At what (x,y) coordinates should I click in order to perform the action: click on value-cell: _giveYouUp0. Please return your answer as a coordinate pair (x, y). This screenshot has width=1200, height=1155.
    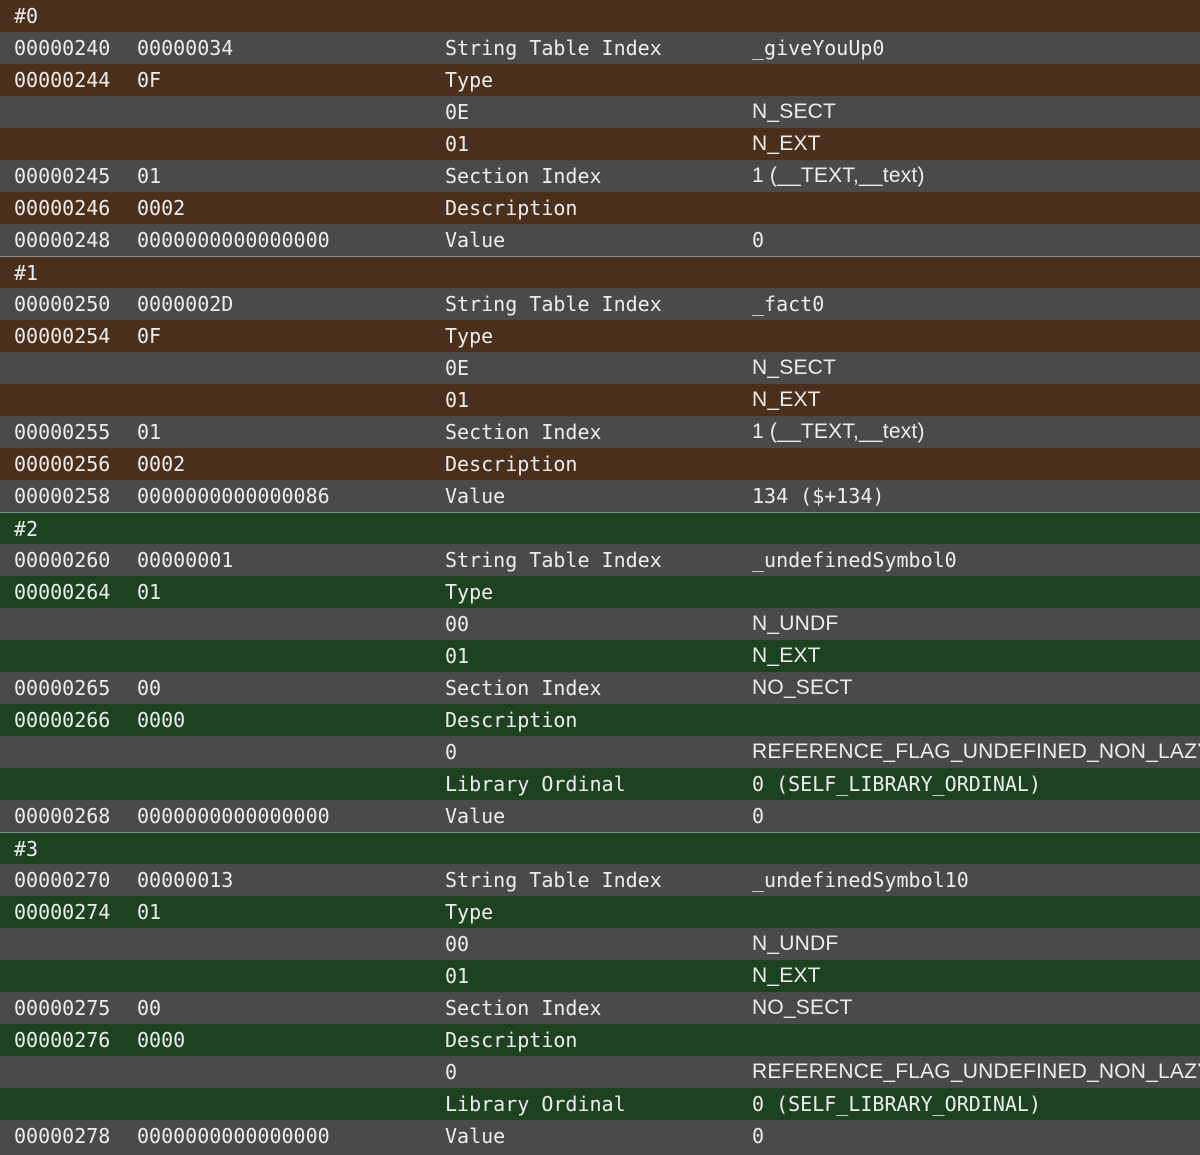
    Looking at the image, I should click on (818, 48).